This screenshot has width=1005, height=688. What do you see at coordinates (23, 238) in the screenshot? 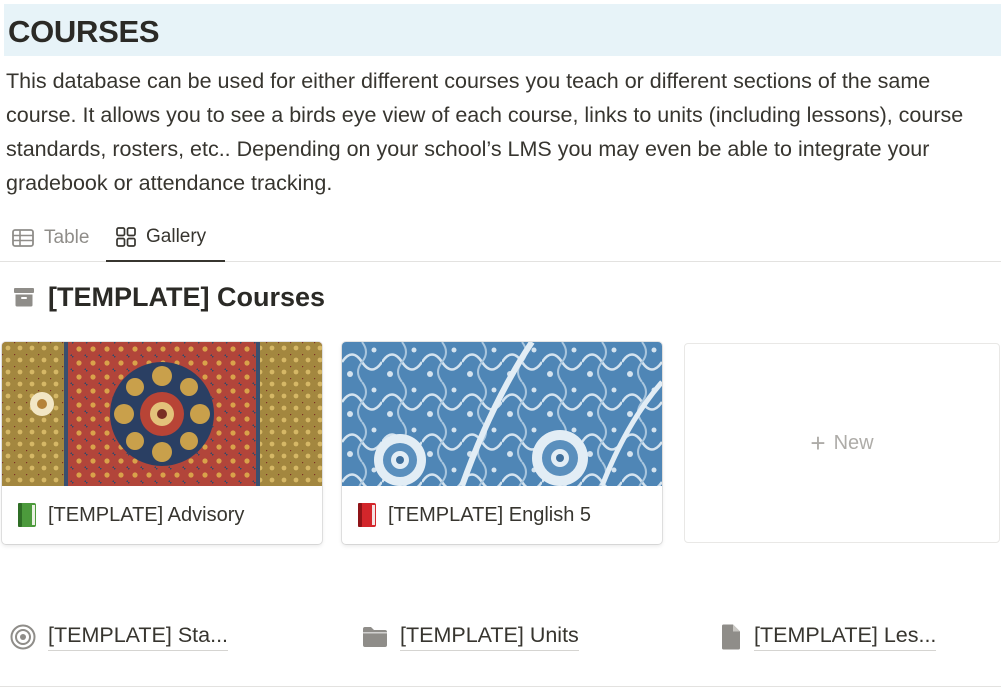
I see `table-icon` at bounding box center [23, 238].